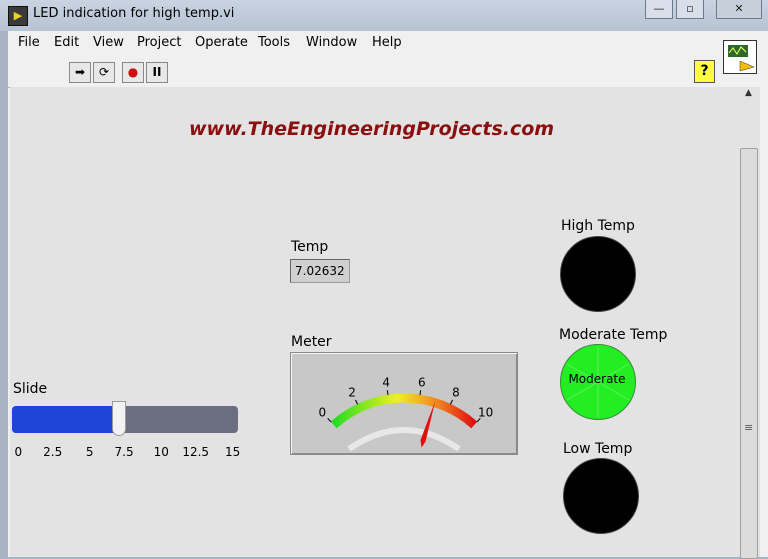 The image size is (768, 559). What do you see at coordinates (104, 72) in the screenshot?
I see `run-continuously-button: ⟳` at bounding box center [104, 72].